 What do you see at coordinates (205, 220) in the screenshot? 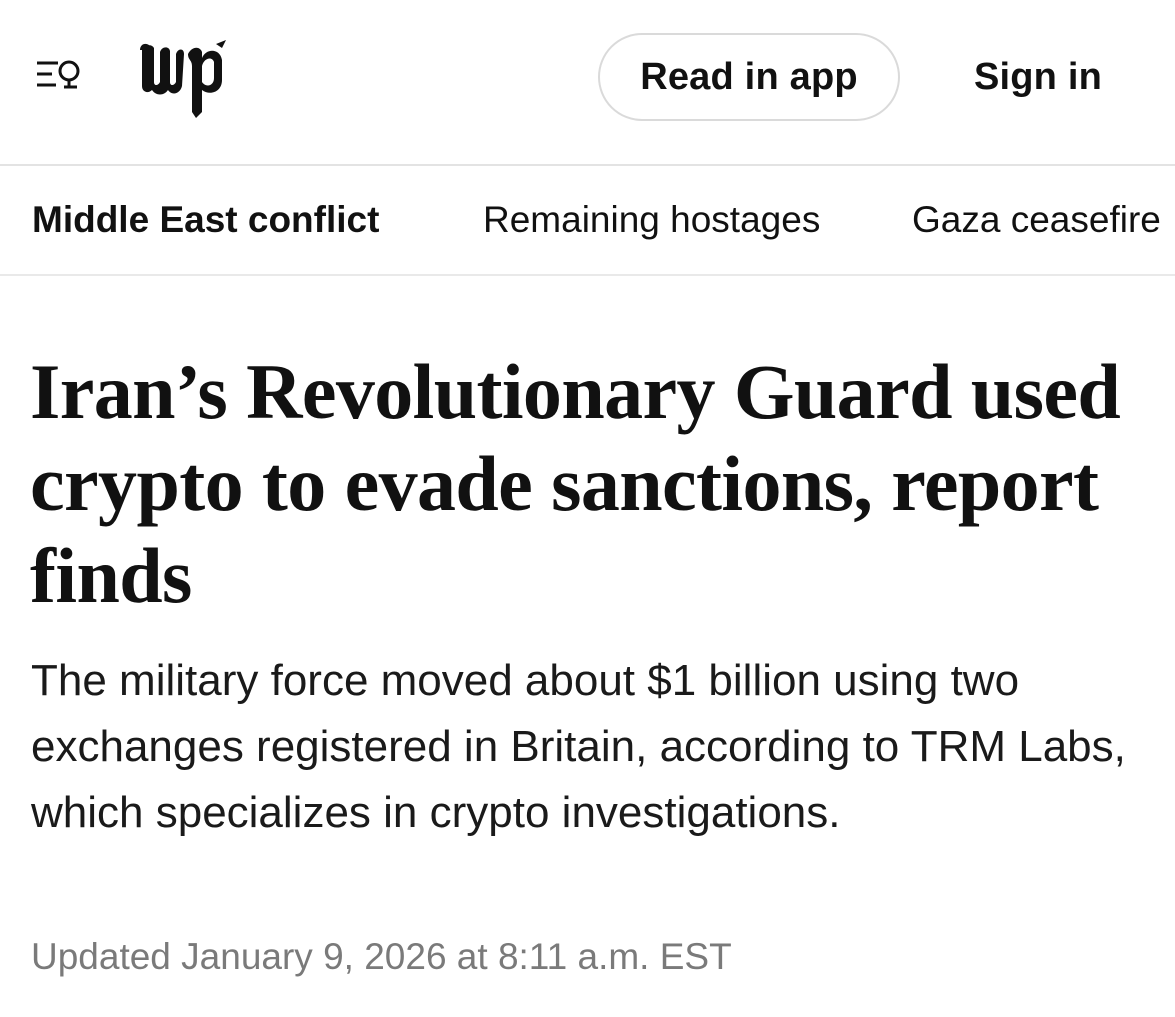
I see `topic-middle-east-conflict: Middle East conflict` at bounding box center [205, 220].